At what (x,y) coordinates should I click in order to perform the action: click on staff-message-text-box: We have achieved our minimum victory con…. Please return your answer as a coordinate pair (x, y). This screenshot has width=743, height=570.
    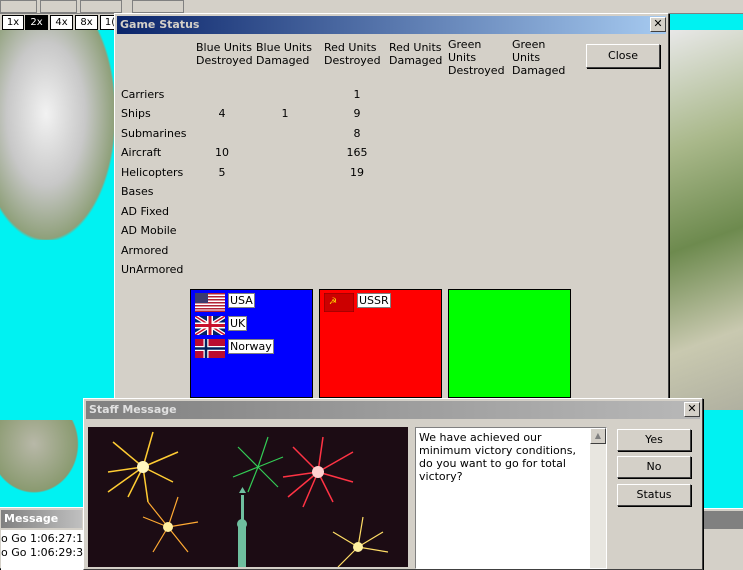
    Looking at the image, I should click on (511, 498).